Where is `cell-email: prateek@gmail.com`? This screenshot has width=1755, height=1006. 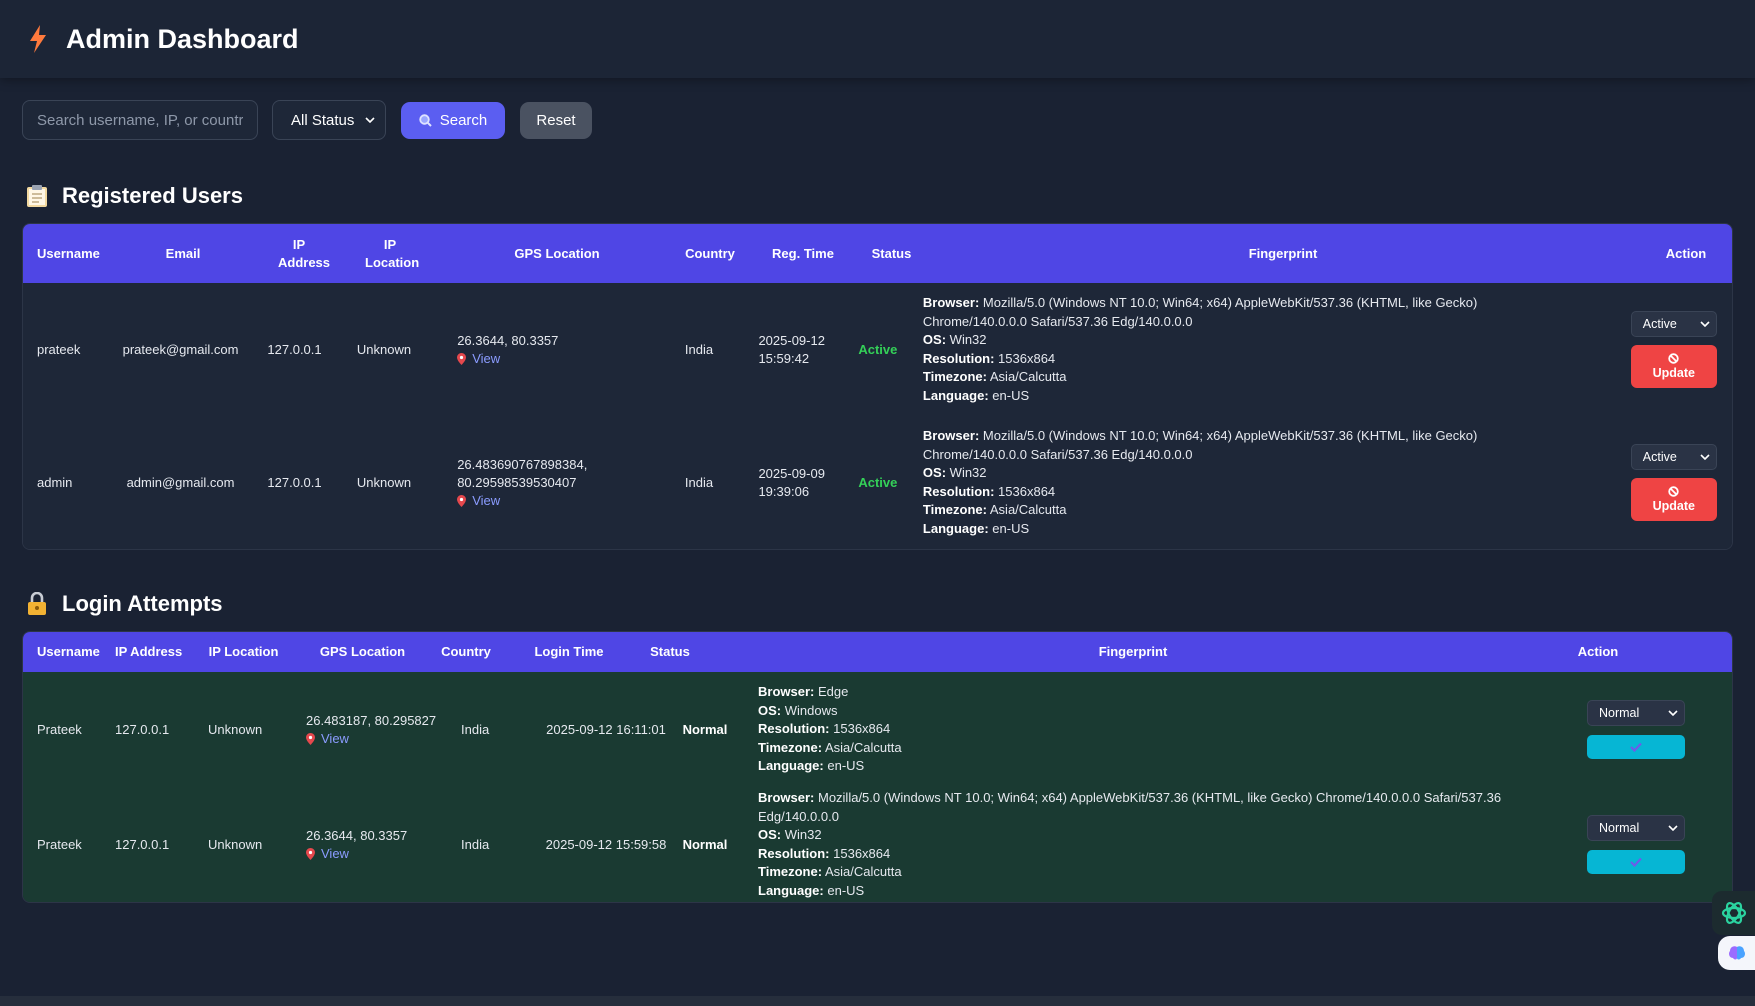 cell-email: prateek@gmail.com is located at coordinates (180, 349).